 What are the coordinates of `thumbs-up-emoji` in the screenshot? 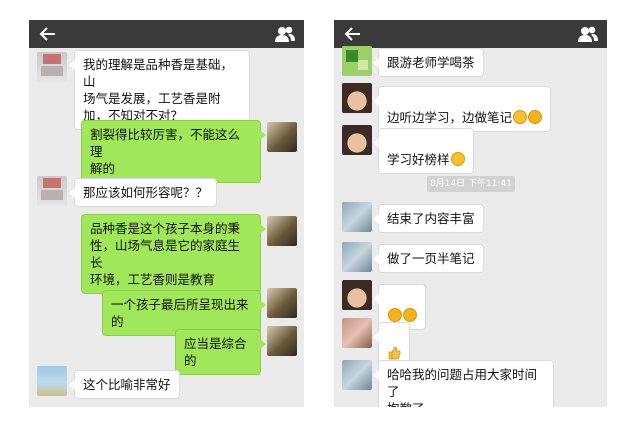 It's located at (394, 353).